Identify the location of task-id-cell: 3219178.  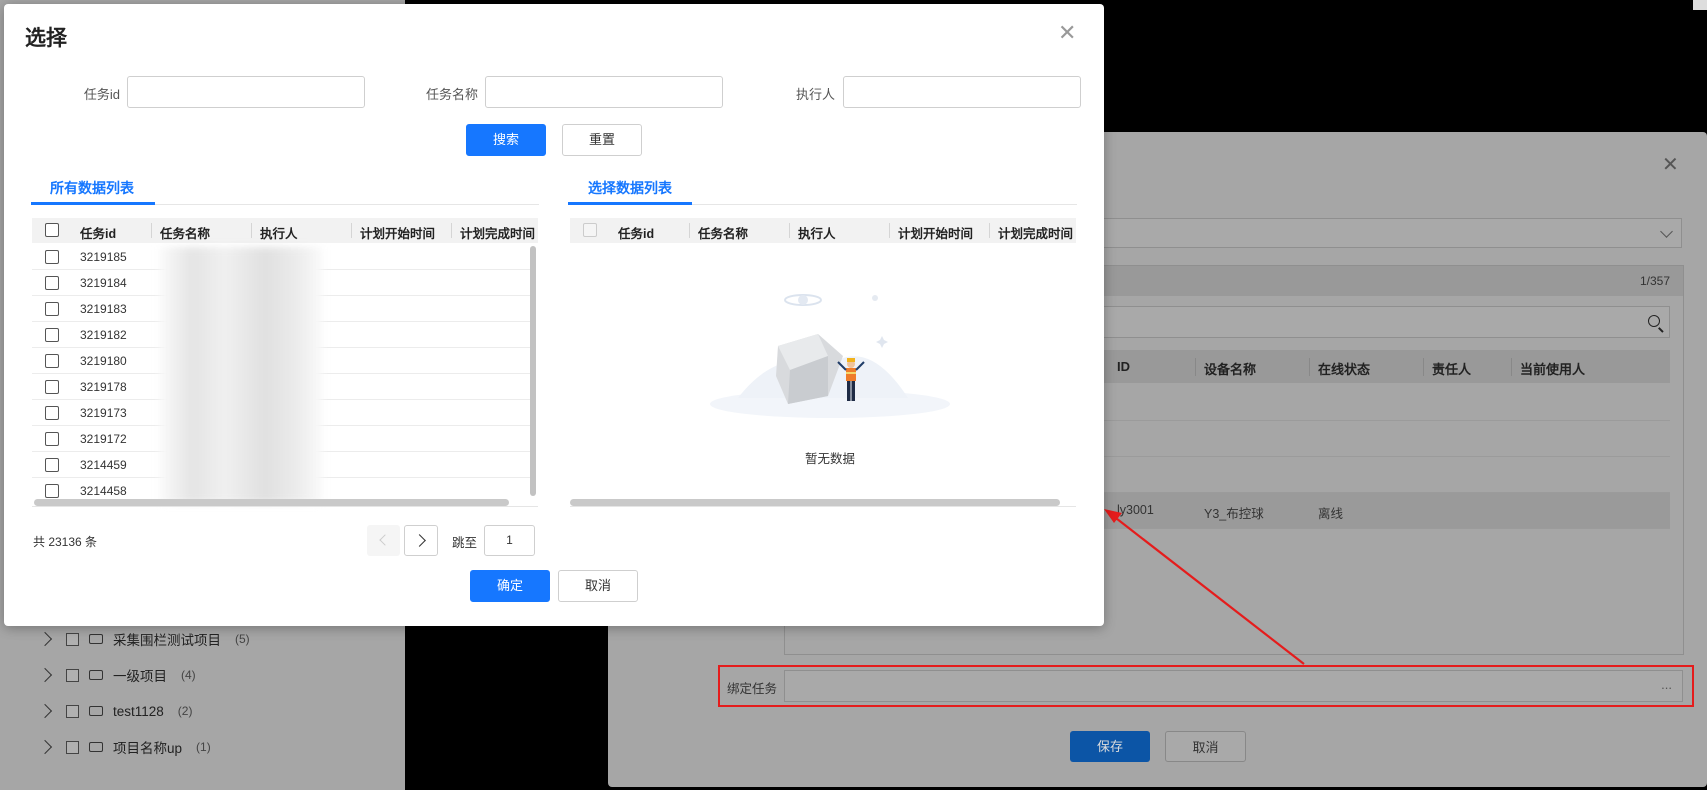
(103, 387).